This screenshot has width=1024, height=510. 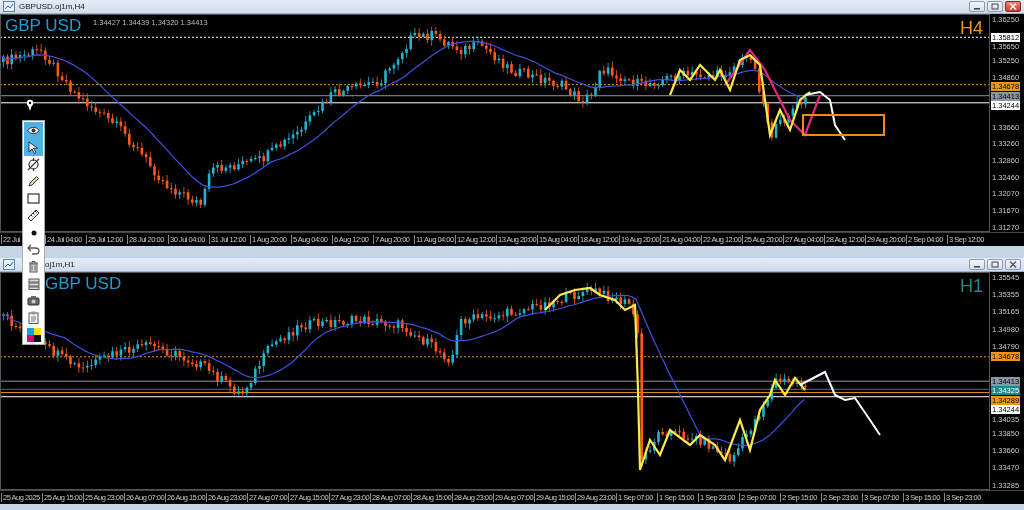 What do you see at coordinates (52, 6) in the screenshot?
I see `window-title: GBPUSD.oj1m,H4` at bounding box center [52, 6].